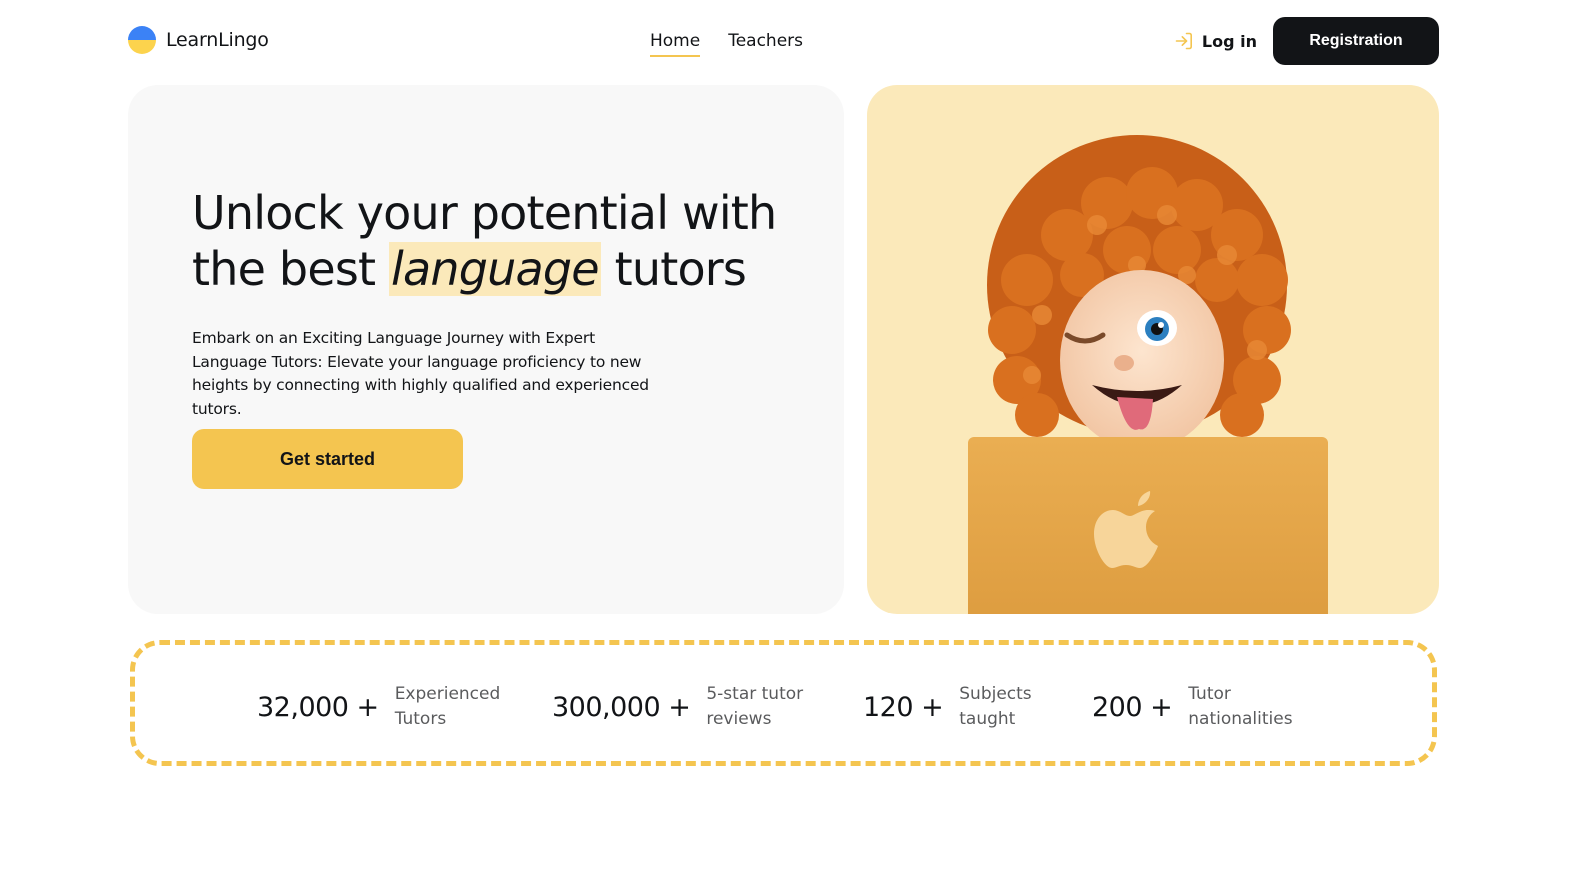 This screenshot has height=891, width=1569. I want to click on stat-label: 5-star tutor reviews, so click(755, 706).